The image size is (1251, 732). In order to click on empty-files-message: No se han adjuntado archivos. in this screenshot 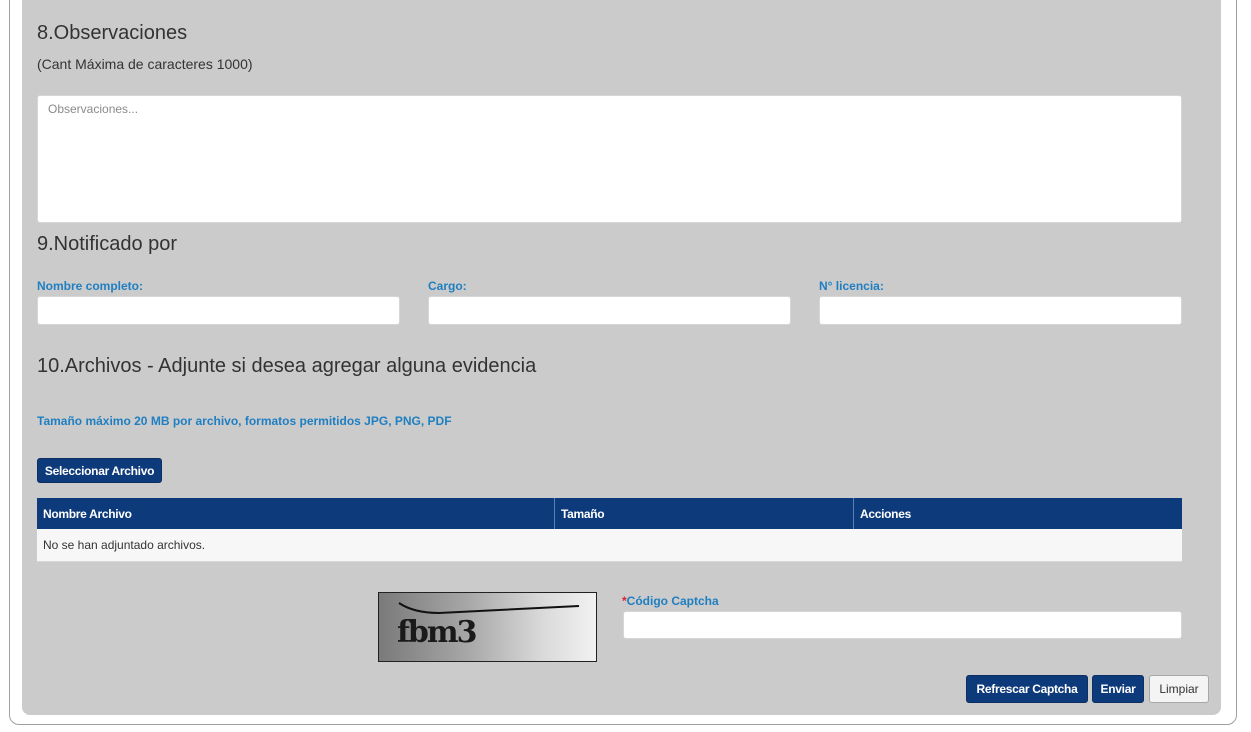, I will do `click(609, 545)`.